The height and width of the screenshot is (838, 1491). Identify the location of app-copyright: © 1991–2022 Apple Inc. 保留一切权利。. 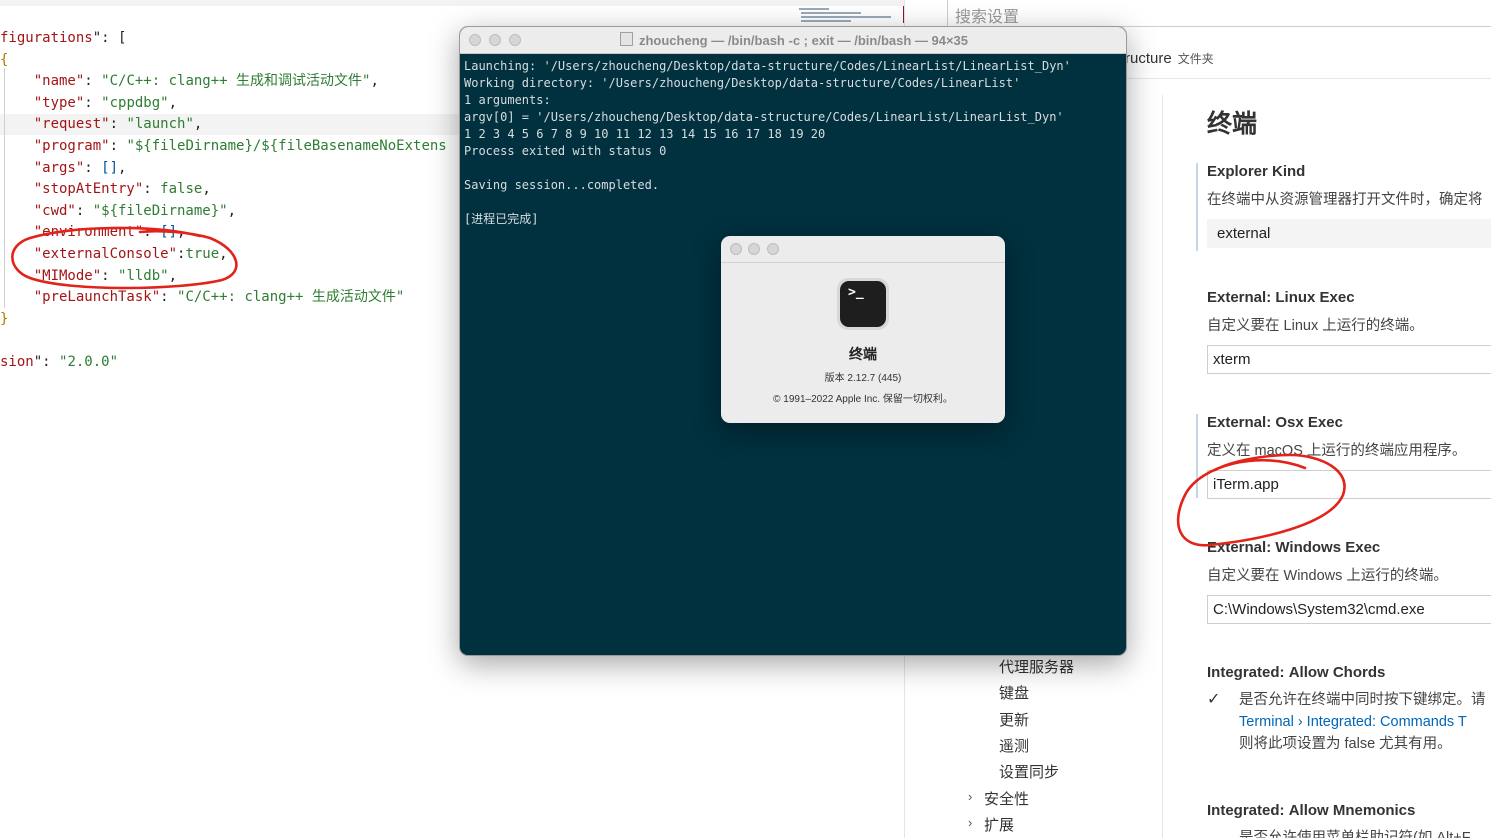
(863, 399).